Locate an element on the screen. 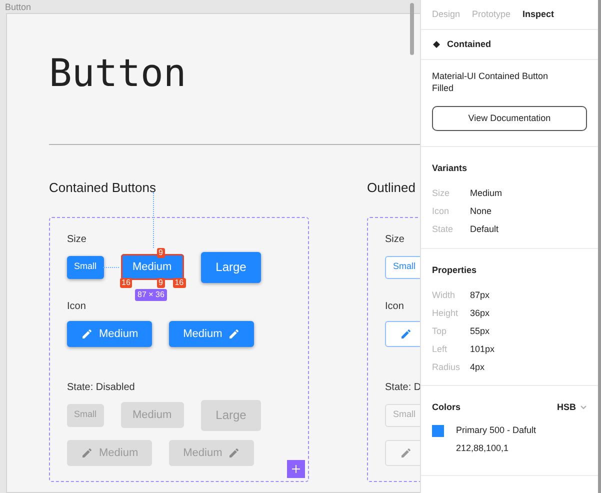  component-name: Contained is located at coordinates (469, 44).